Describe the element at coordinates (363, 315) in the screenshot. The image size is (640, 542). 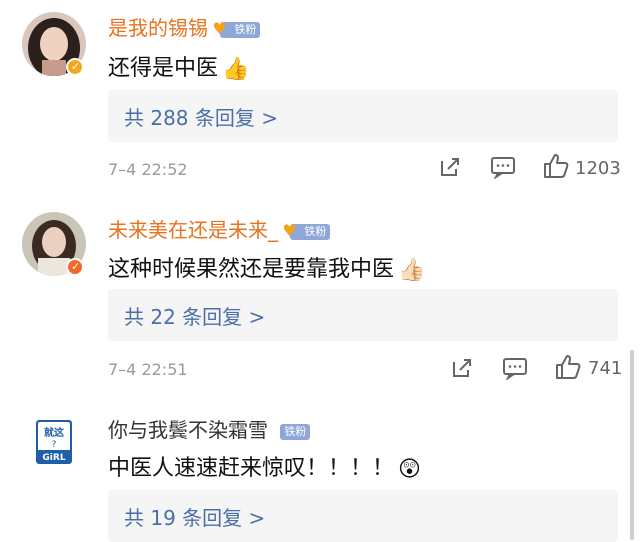
I see `replies-link: 共 22 条回复 >` at that location.